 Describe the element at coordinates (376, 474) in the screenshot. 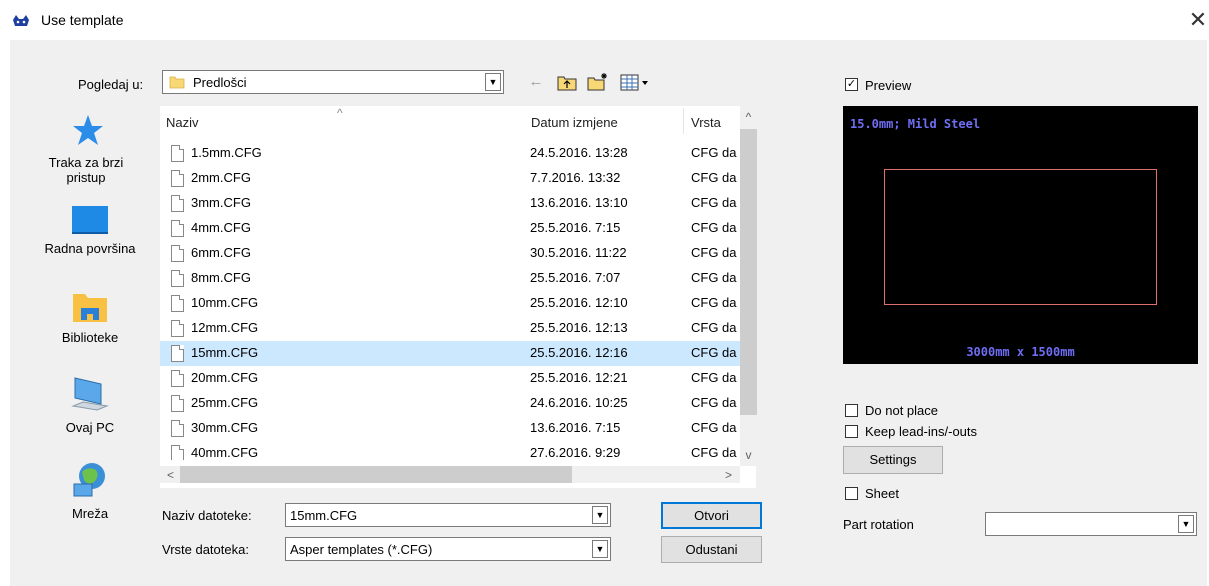

I see `horizontal-scroll-thumb` at that location.